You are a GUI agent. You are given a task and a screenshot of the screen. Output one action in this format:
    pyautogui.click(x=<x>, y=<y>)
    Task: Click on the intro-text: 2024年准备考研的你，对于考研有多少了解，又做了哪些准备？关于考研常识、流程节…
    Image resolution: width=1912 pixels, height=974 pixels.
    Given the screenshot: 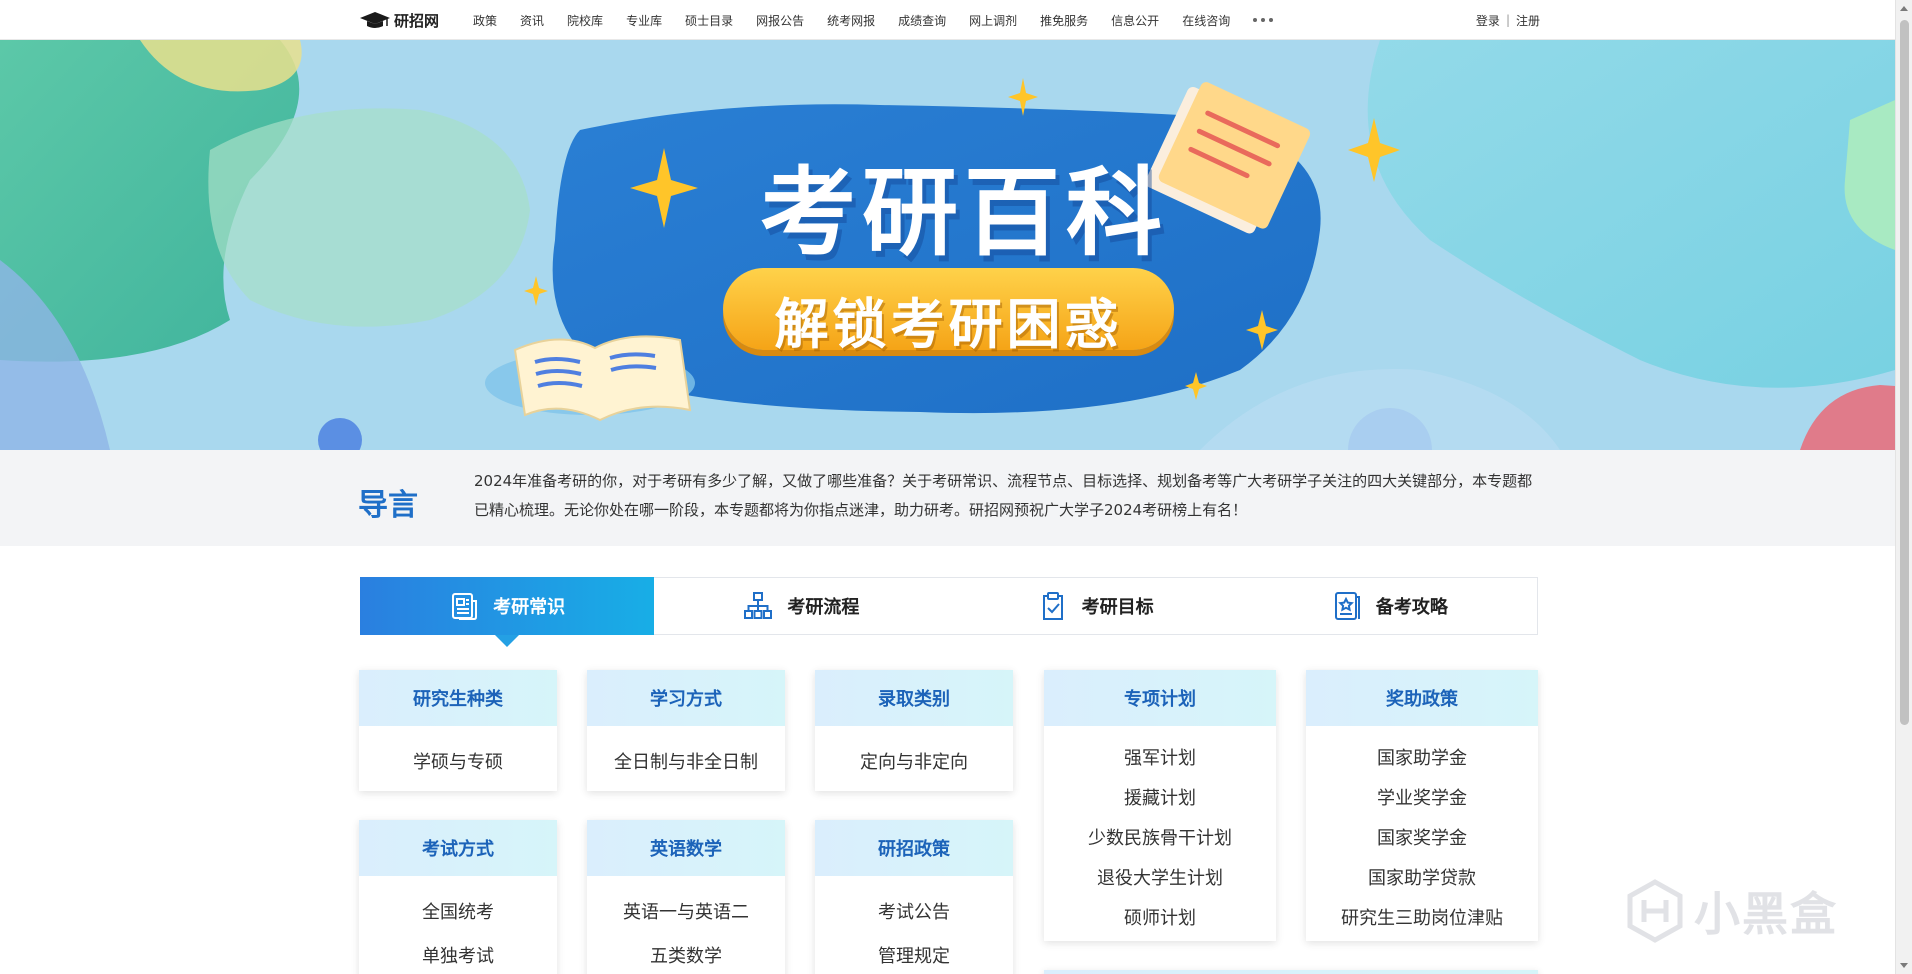 What is the action you would take?
    pyautogui.click(x=1003, y=495)
    